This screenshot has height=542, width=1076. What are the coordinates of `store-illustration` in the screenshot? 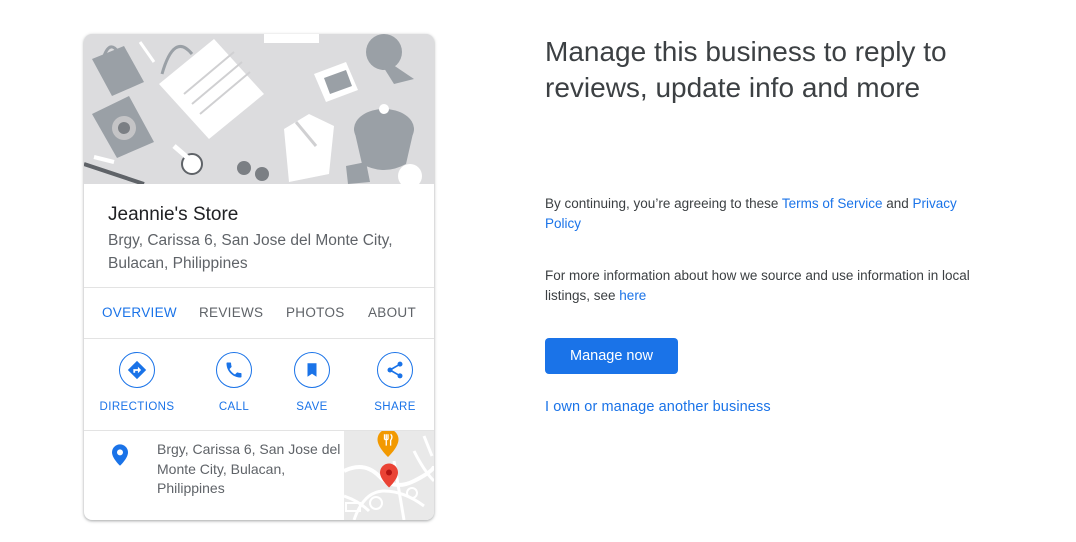 It's located at (259, 109).